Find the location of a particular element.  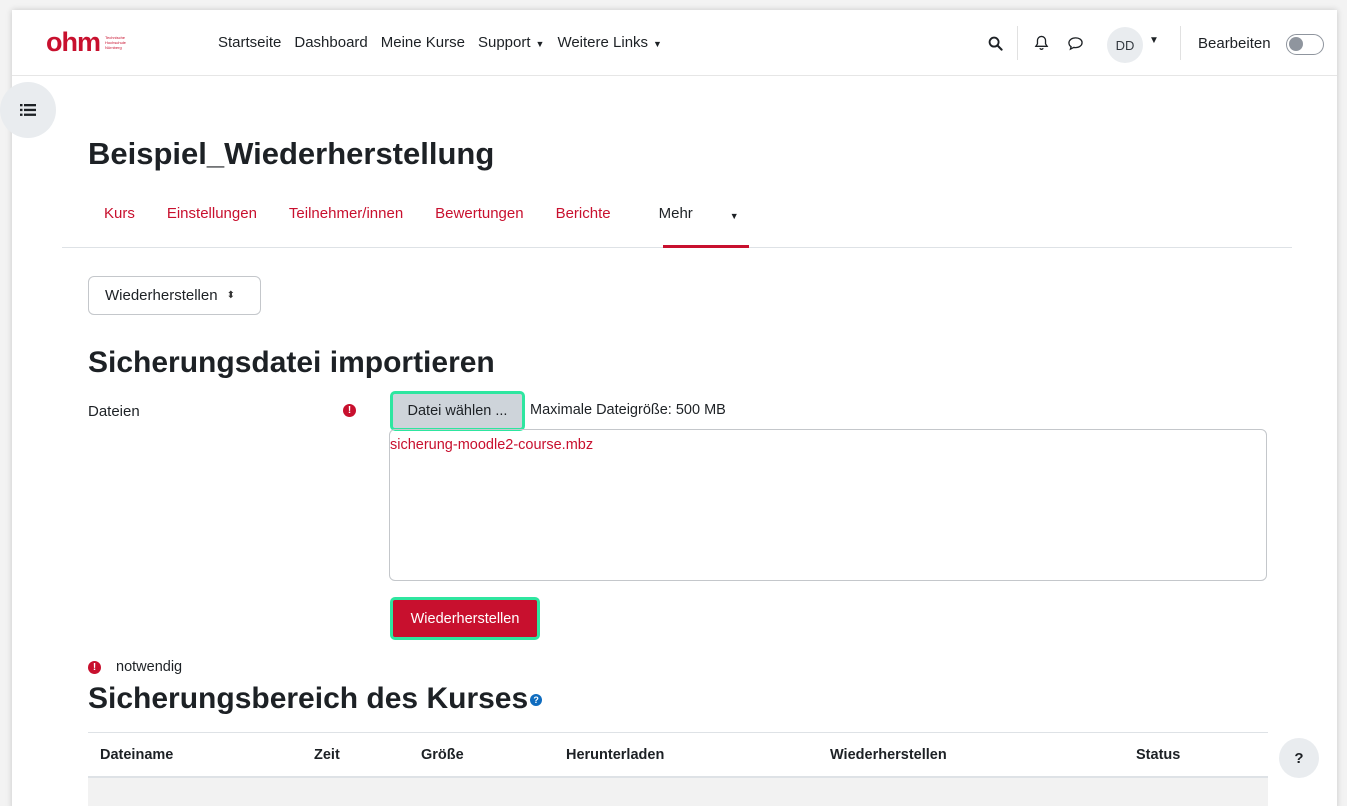

backup-area-title: Sicherungsbereich des Kurses is located at coordinates (308, 698).